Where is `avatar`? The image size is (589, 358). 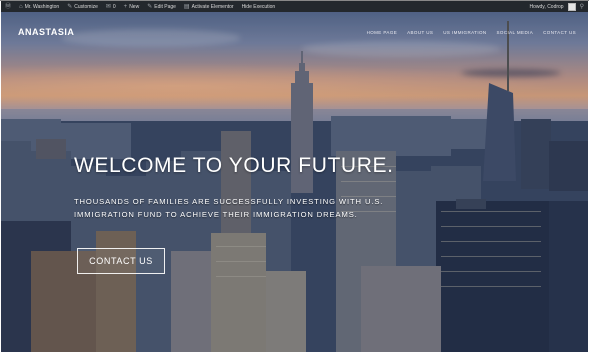
avatar is located at coordinates (571, 6).